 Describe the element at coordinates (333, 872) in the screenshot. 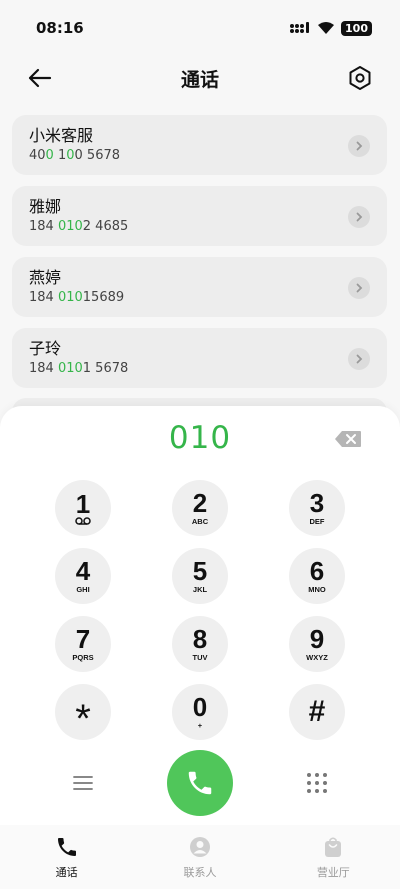

I see `tab-label: 营业厅` at that location.